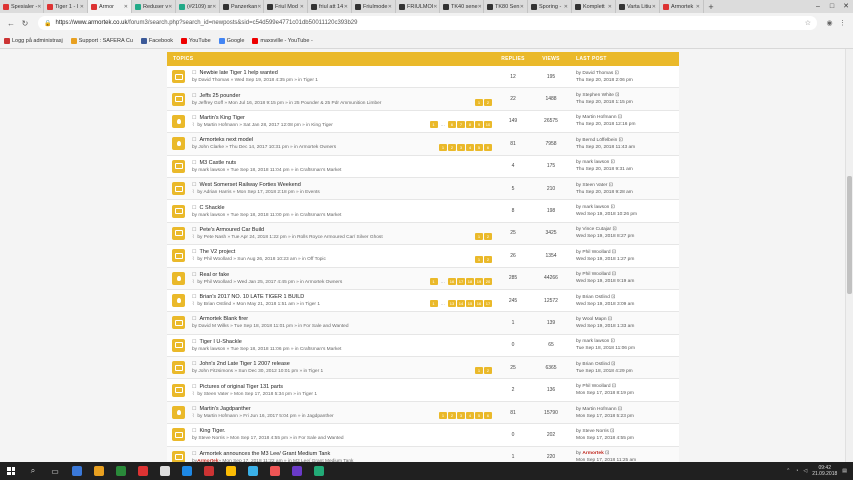 This screenshot has width=853, height=480. What do you see at coordinates (25, 23) in the screenshot?
I see `reload-icon: ↻` at bounding box center [25, 23].